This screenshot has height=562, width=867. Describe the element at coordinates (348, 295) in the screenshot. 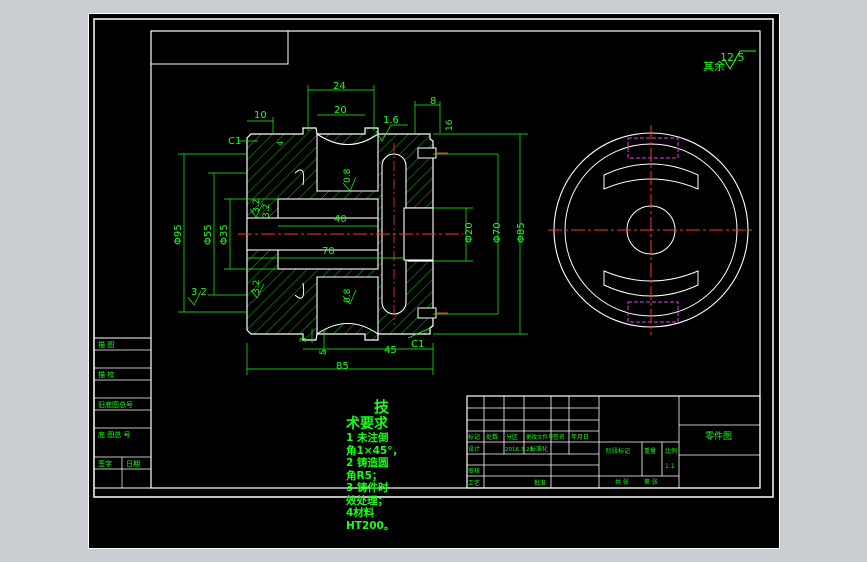

I see `dim-0-8-bottom: 0.8` at that location.